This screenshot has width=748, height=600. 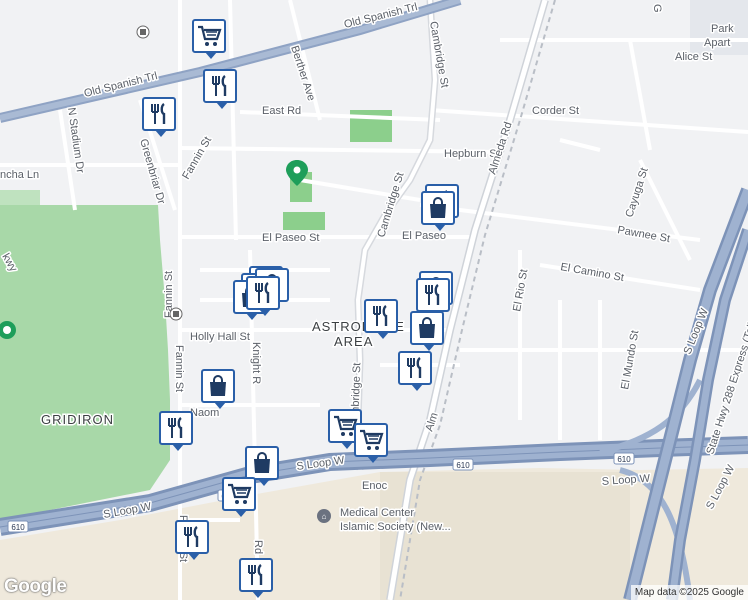 What do you see at coordinates (693, 57) in the screenshot?
I see `street-label-alice-st: Alice St` at bounding box center [693, 57].